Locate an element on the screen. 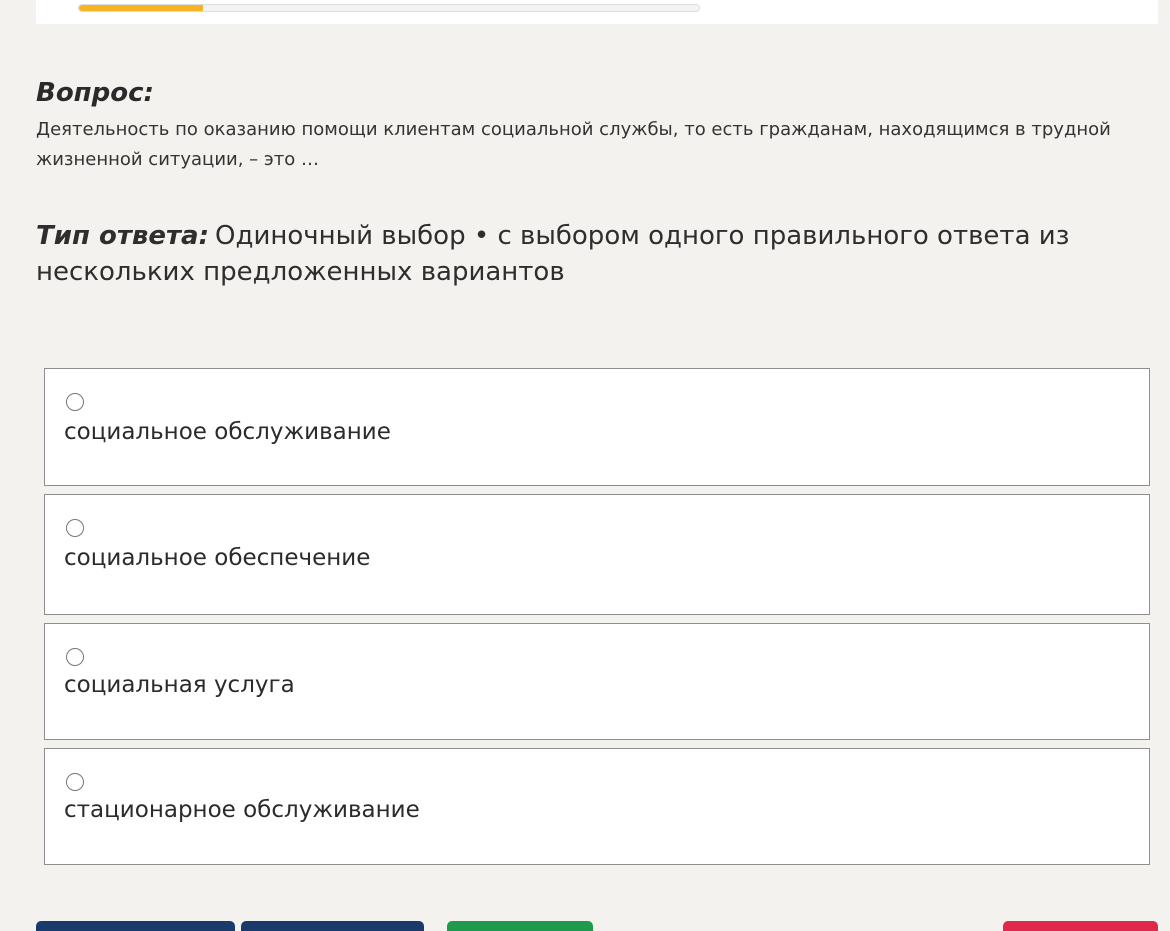 The height and width of the screenshot is (931, 1170). submit-button is located at coordinates (520, 926).